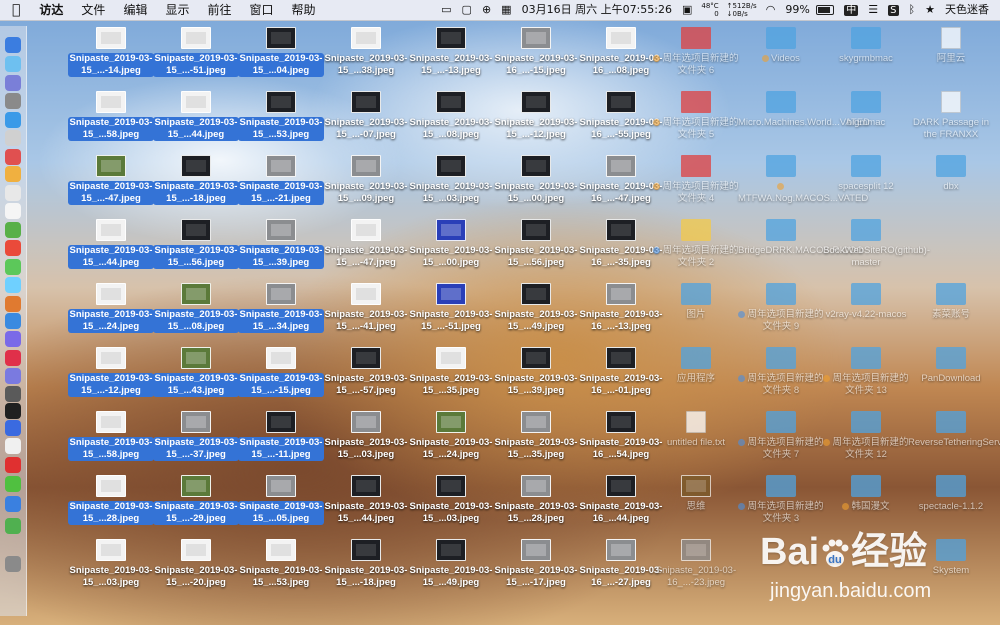 The width and height of the screenshot is (1000, 625). What do you see at coordinates (597, 10) in the screenshot?
I see `datetime: 03月16日 周六 上午07:55:26` at bounding box center [597, 10].